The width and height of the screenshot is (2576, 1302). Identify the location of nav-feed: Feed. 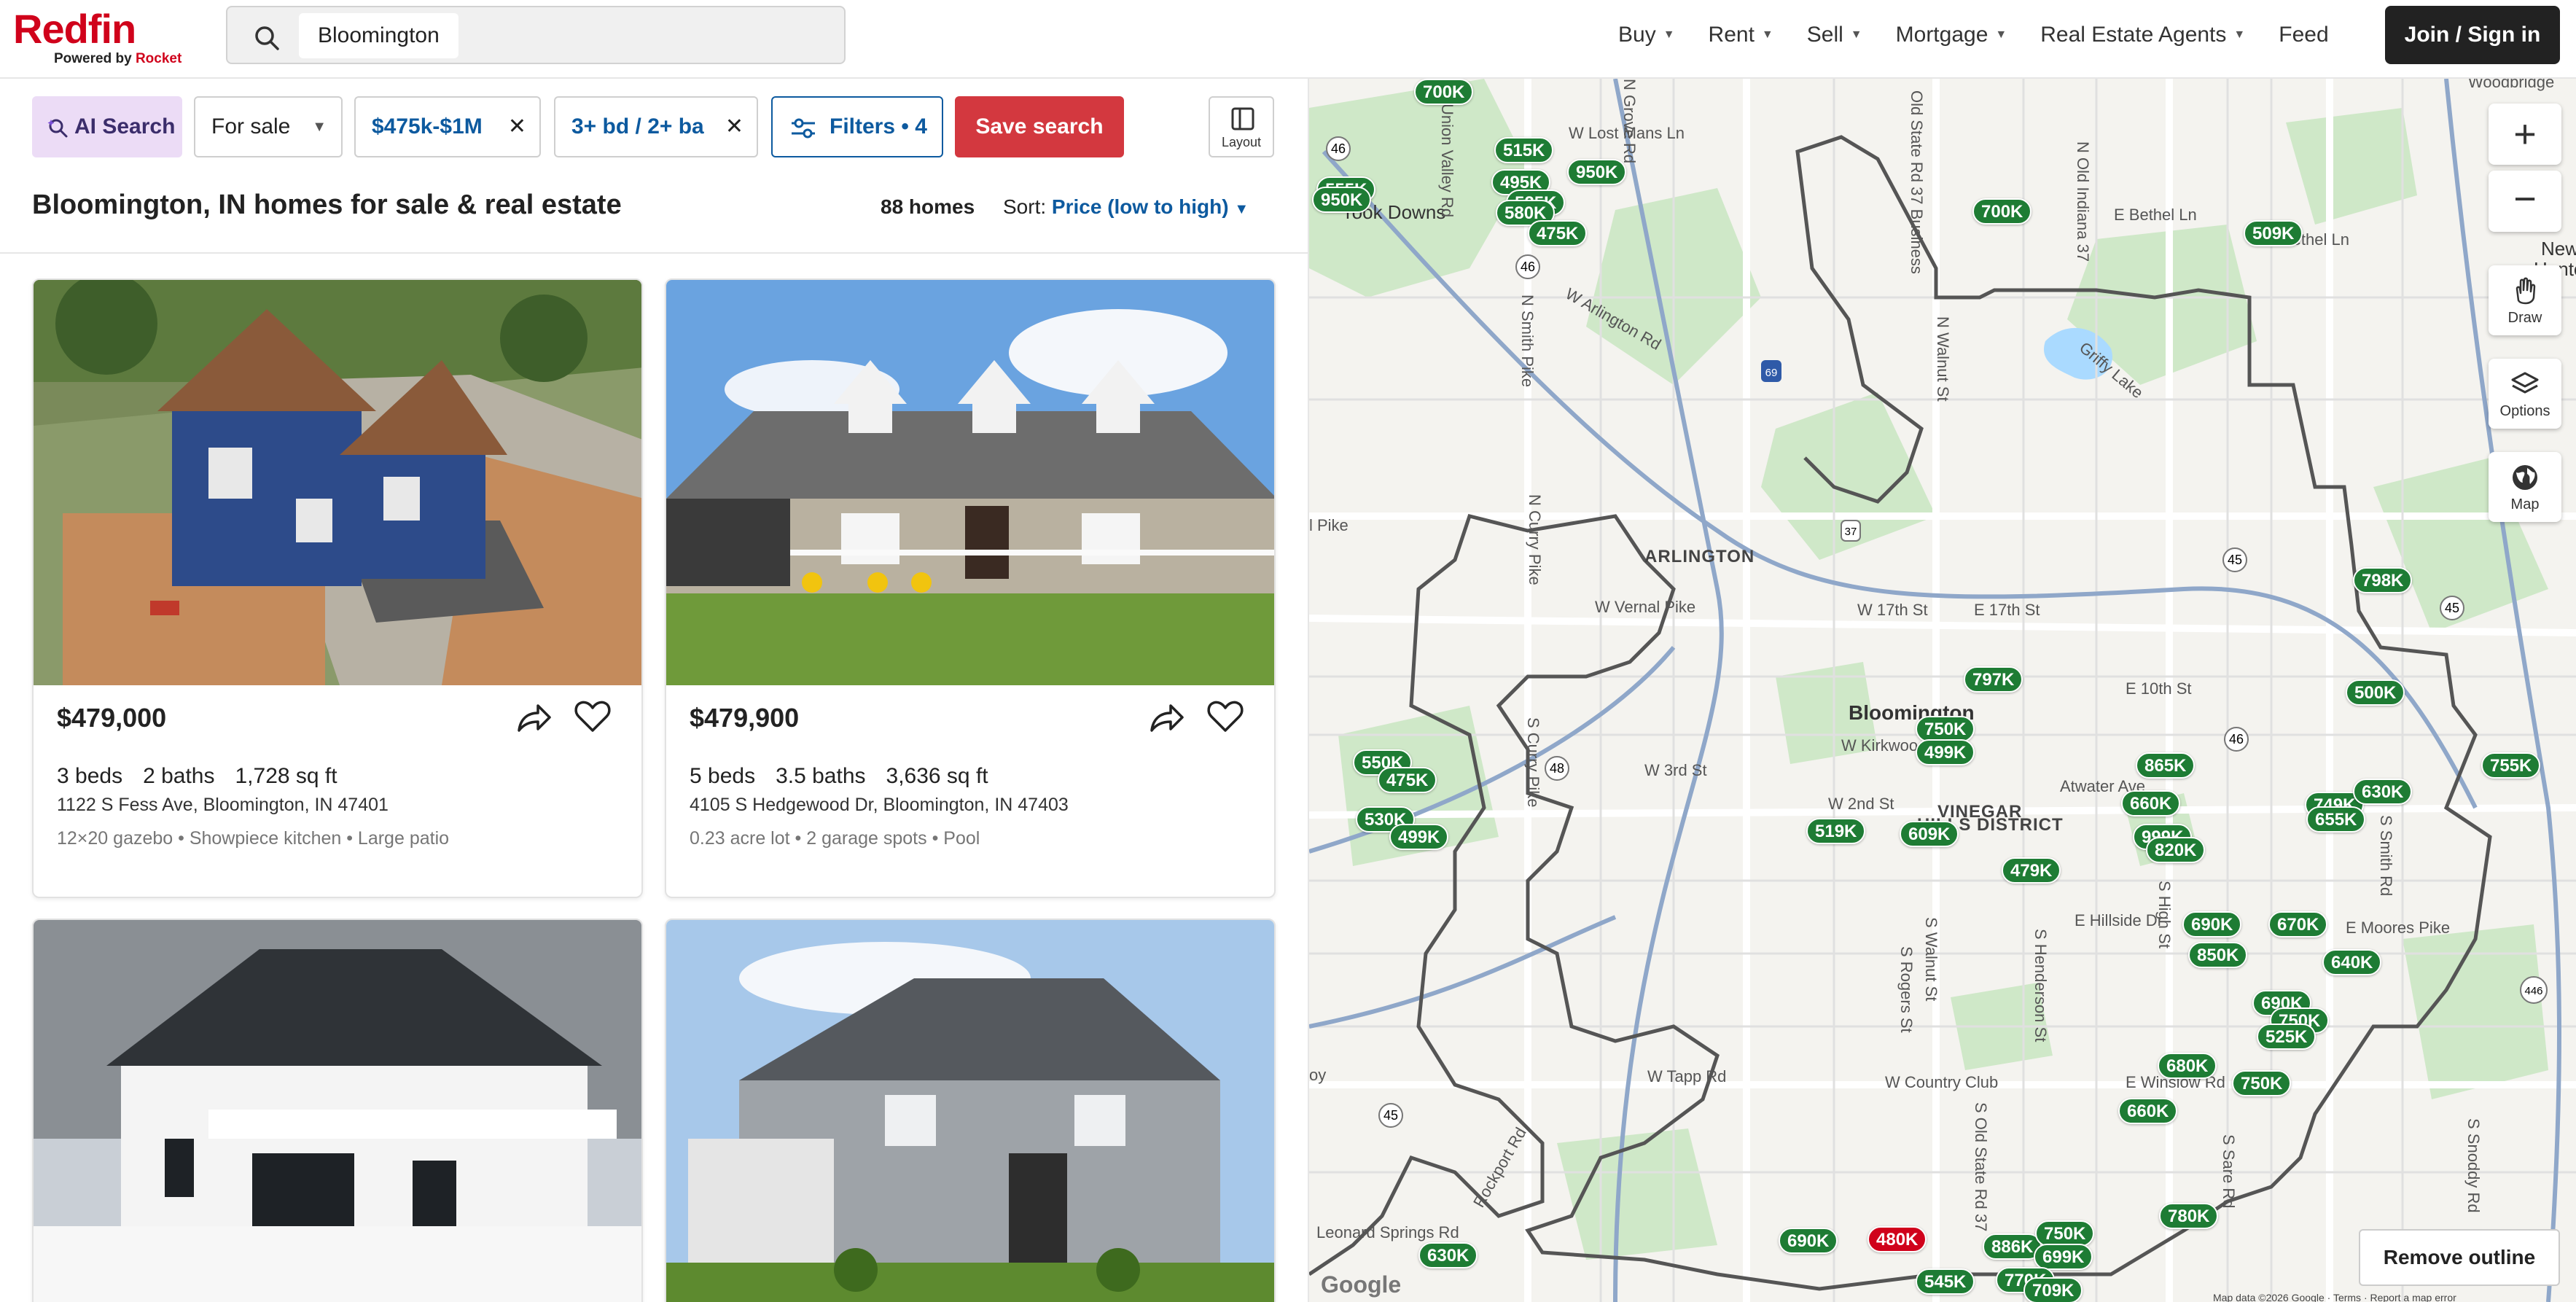
(2303, 35).